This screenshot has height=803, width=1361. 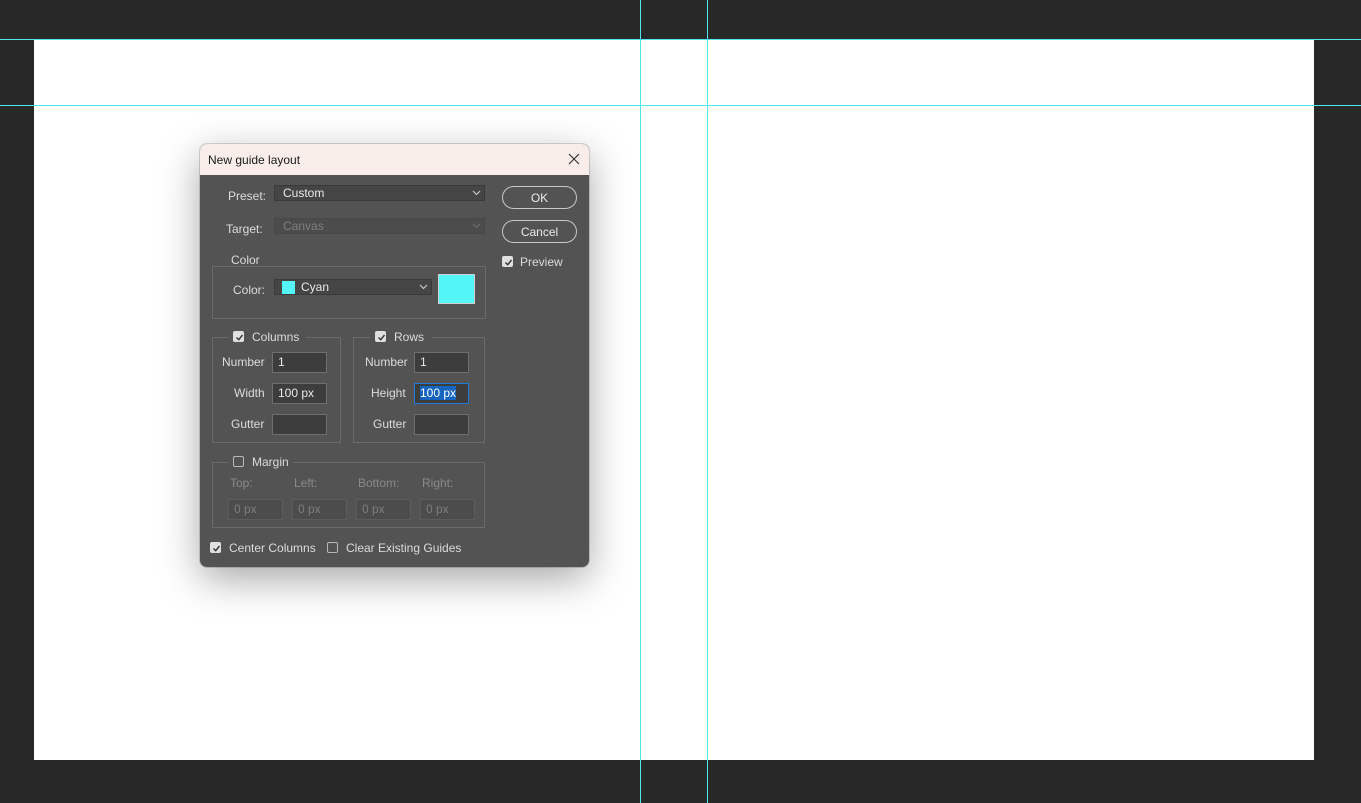 I want to click on rows-number-label: Number, so click(x=386, y=362).